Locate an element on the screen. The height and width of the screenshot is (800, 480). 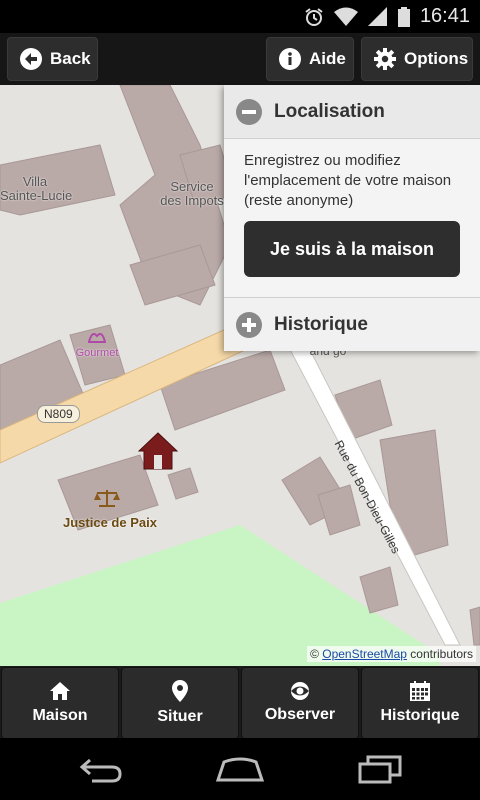
home-button: Je suis à la maison is located at coordinates (352, 249).